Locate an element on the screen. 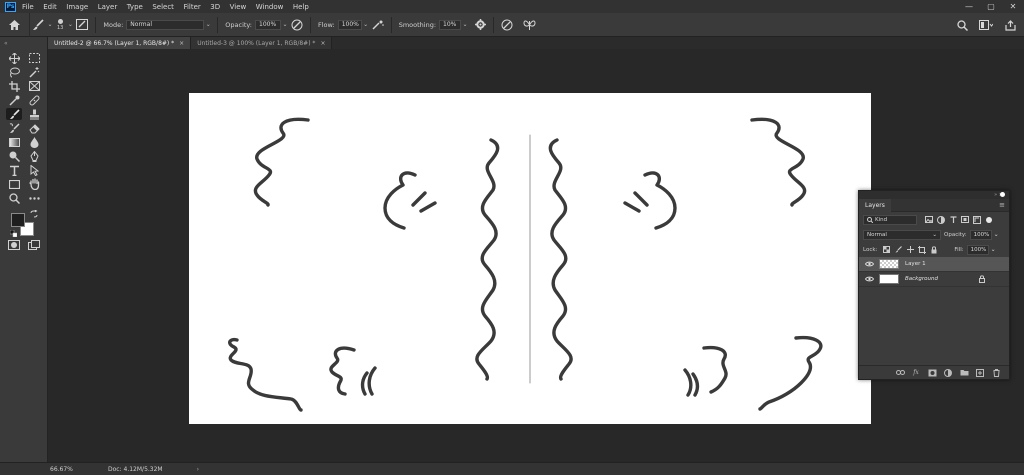 The image size is (1024, 475). photoshop-logo: Ps is located at coordinates (10, 6).